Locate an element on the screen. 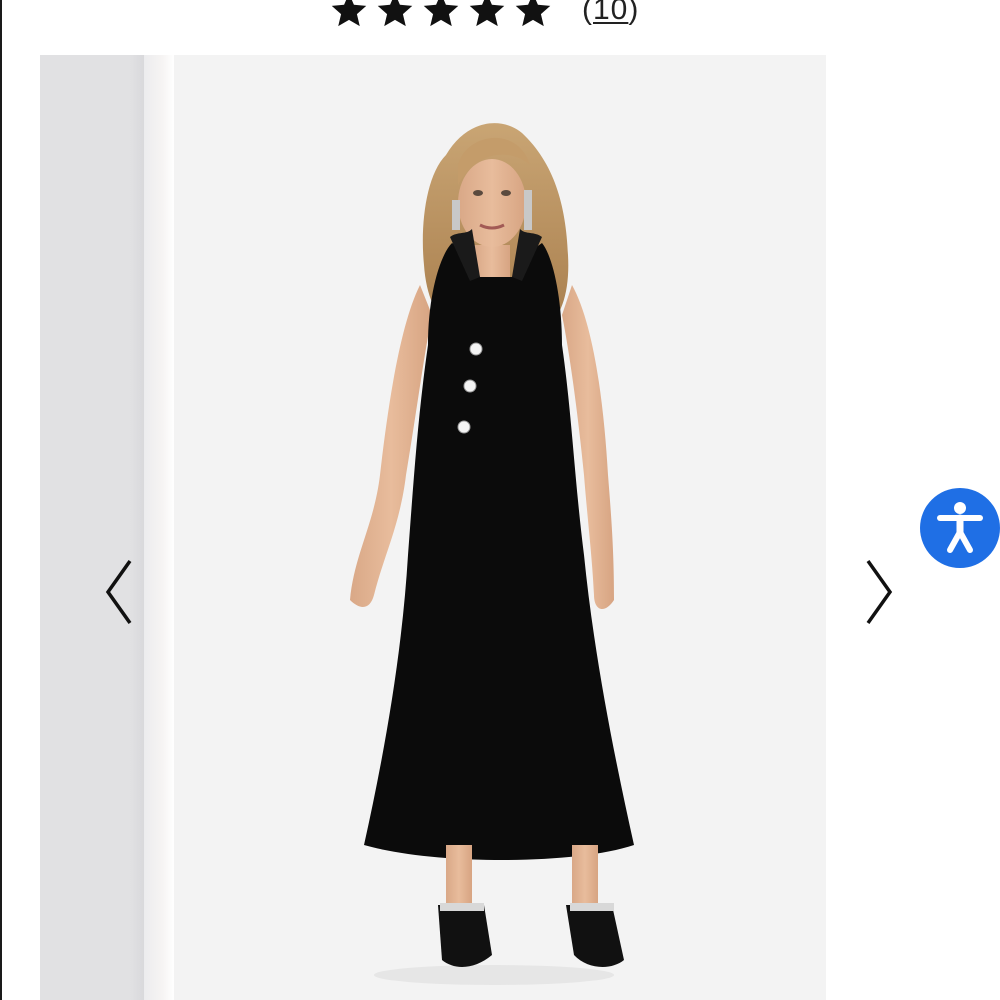  previous-slide-edge is located at coordinates (159, 527).